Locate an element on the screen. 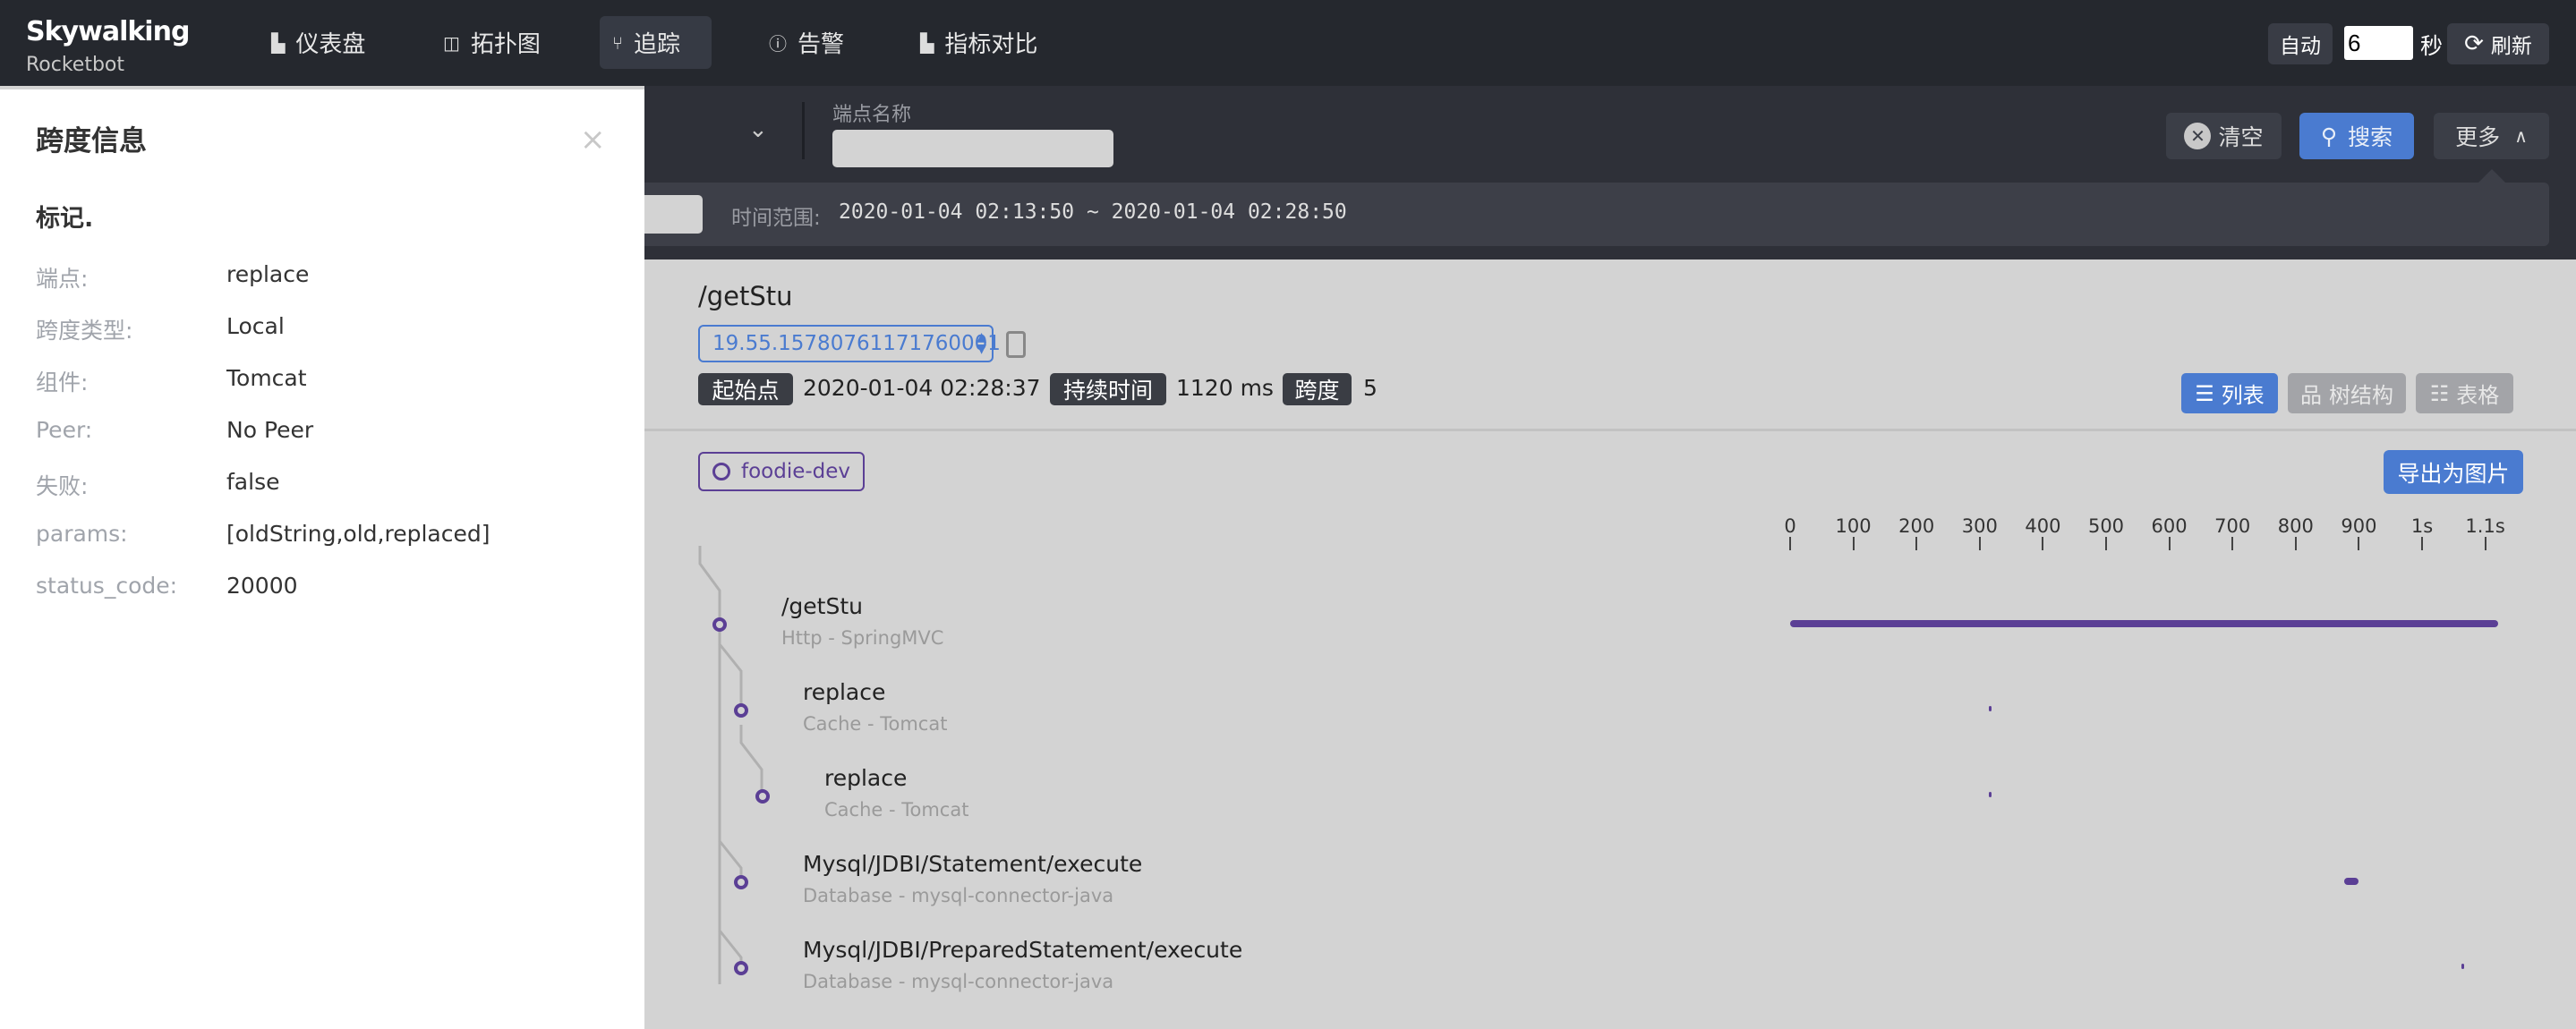  trace-id: 19.55.15780761171760001 is located at coordinates (856, 343).